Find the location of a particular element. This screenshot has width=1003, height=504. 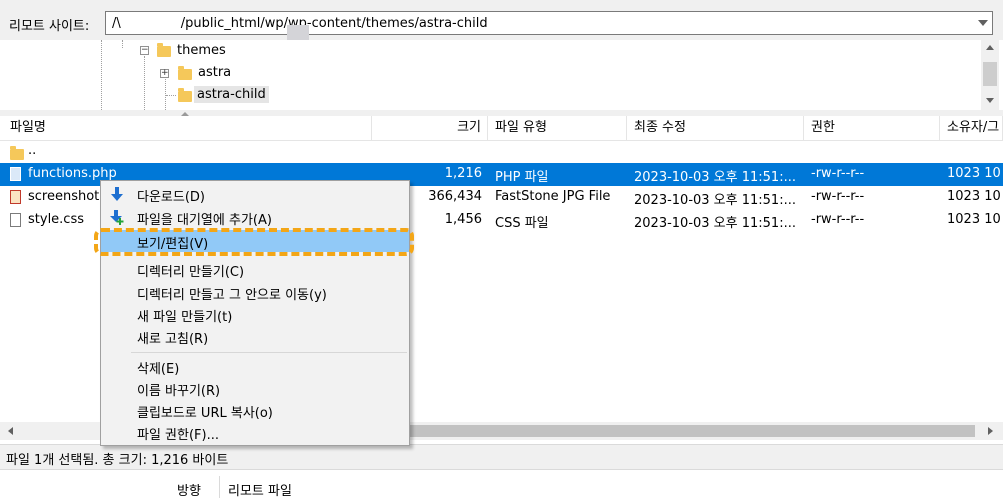

css-file-icon is located at coordinates (15, 220).